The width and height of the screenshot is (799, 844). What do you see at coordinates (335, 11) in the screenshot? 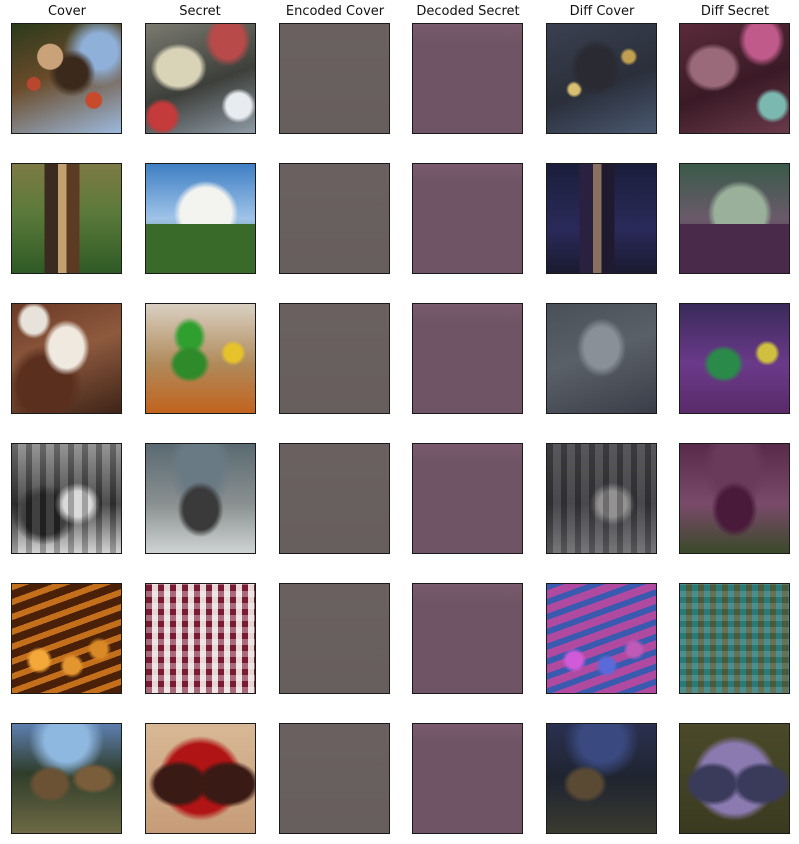
I see `column-title-encoded-cover: Encoded Cover` at bounding box center [335, 11].